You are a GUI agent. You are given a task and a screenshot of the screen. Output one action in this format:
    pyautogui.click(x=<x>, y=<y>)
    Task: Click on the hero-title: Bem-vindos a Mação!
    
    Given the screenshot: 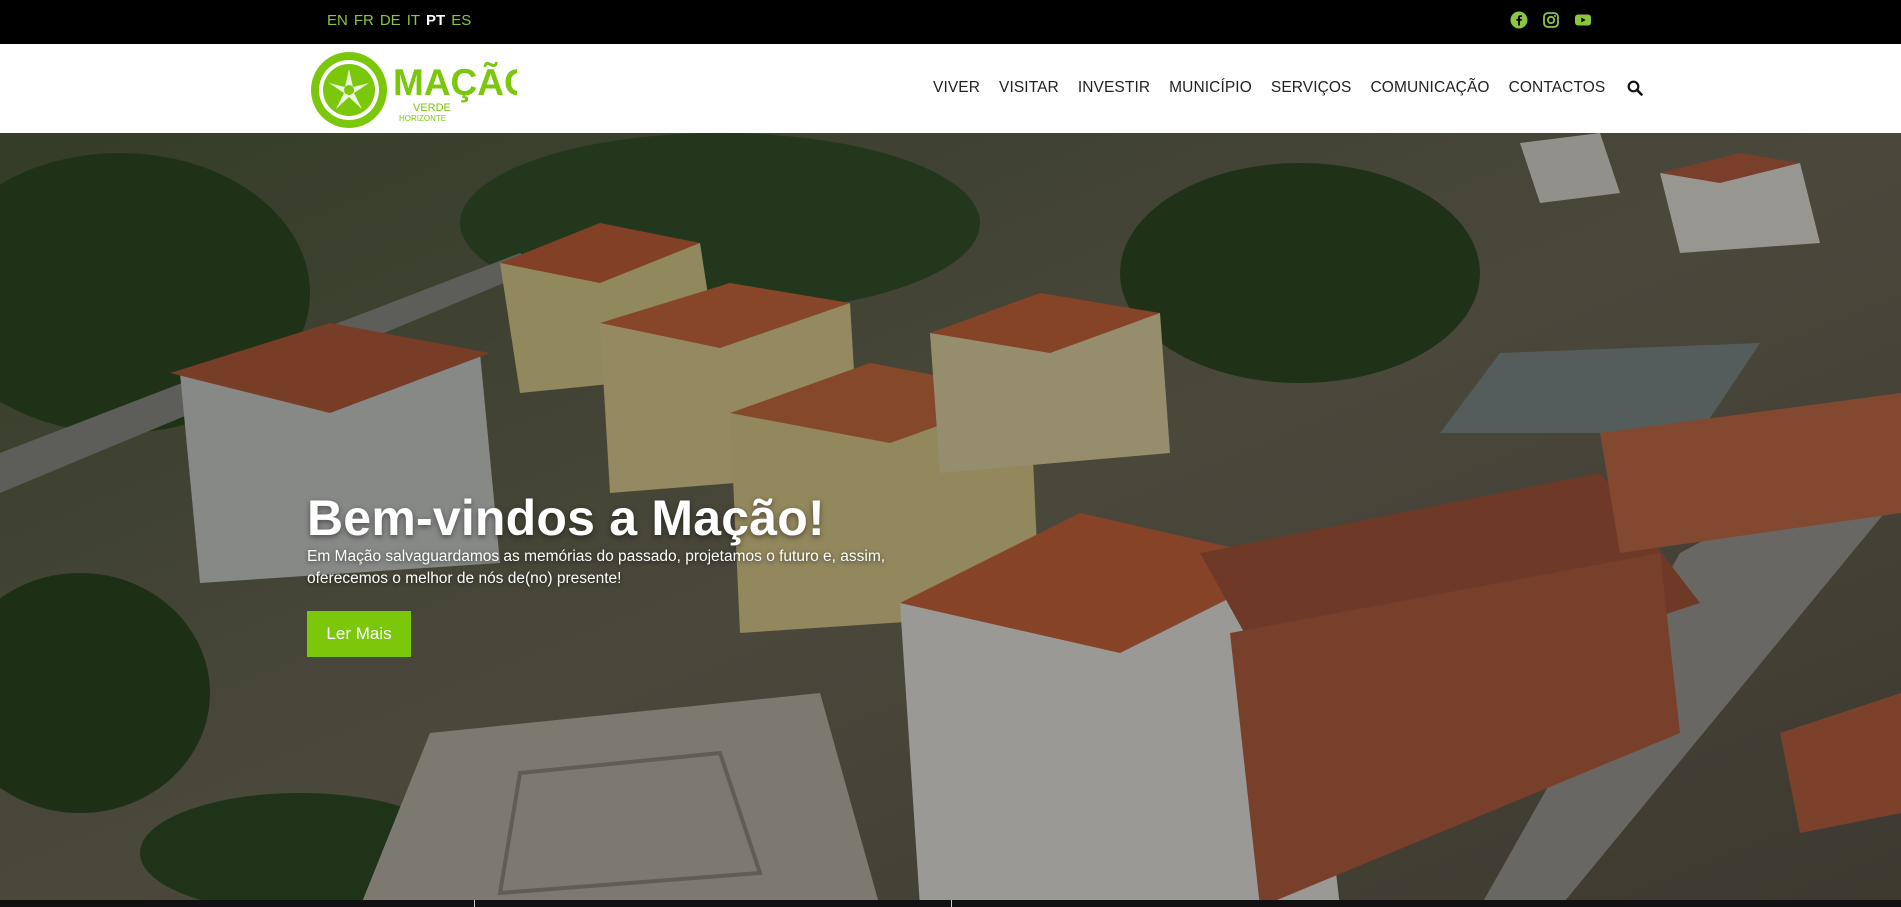 What is the action you would take?
    pyautogui.click(x=566, y=518)
    